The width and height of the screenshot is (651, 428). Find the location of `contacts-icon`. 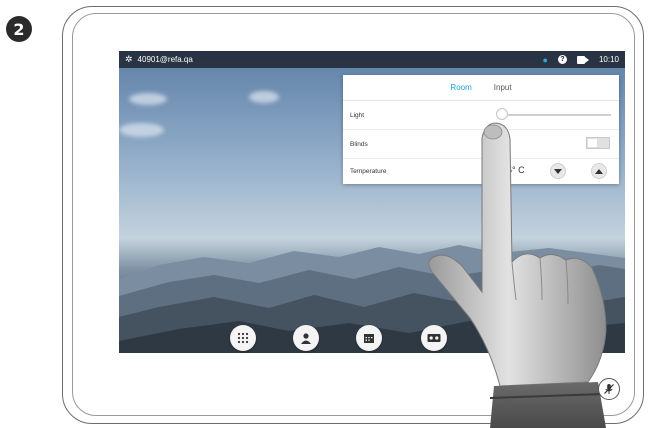

contacts-icon is located at coordinates (306, 338).